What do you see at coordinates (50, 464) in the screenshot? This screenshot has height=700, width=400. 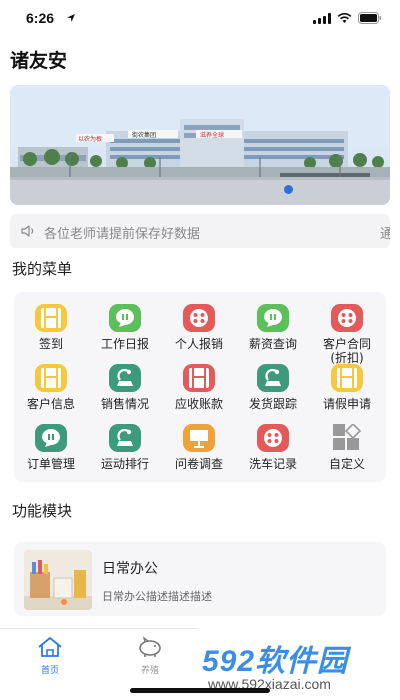 I see `menu-item-label: 订单管理` at bounding box center [50, 464].